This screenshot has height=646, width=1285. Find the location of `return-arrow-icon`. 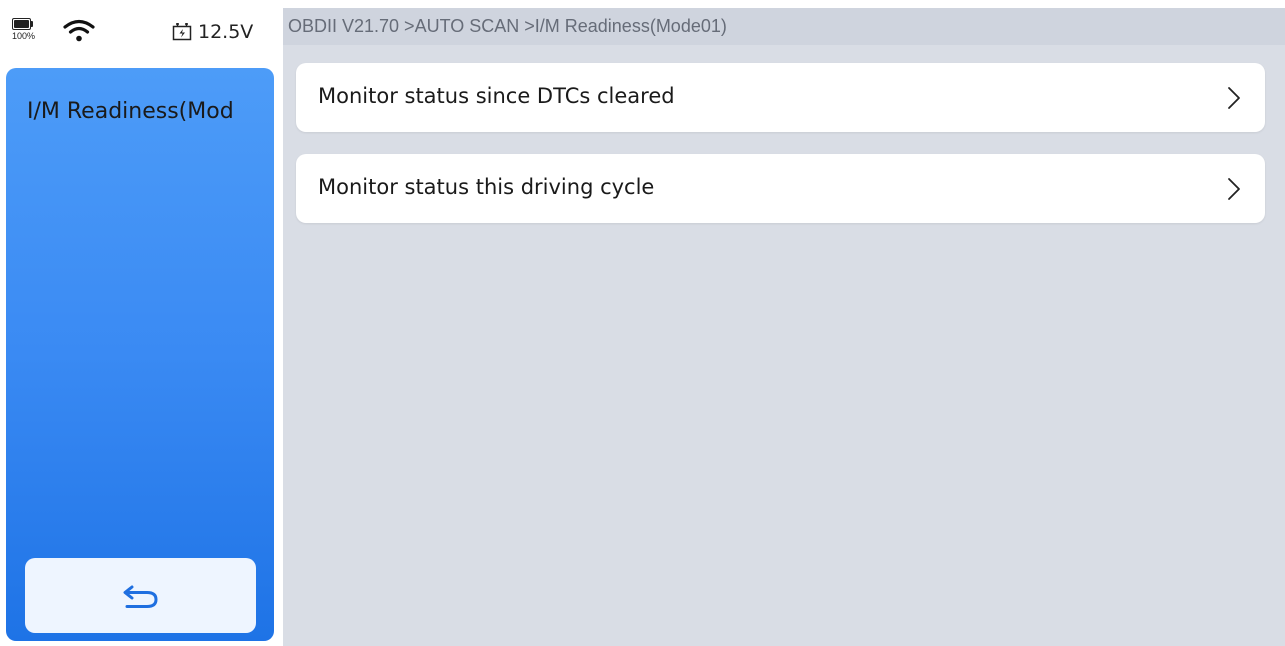

return-arrow-icon is located at coordinates (140, 596).